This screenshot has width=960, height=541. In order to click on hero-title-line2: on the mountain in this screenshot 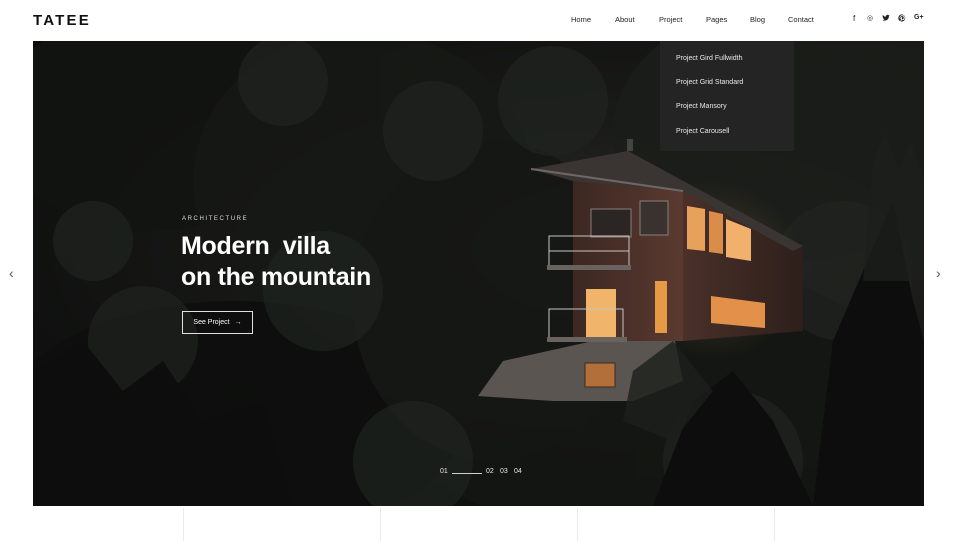, I will do `click(276, 277)`.